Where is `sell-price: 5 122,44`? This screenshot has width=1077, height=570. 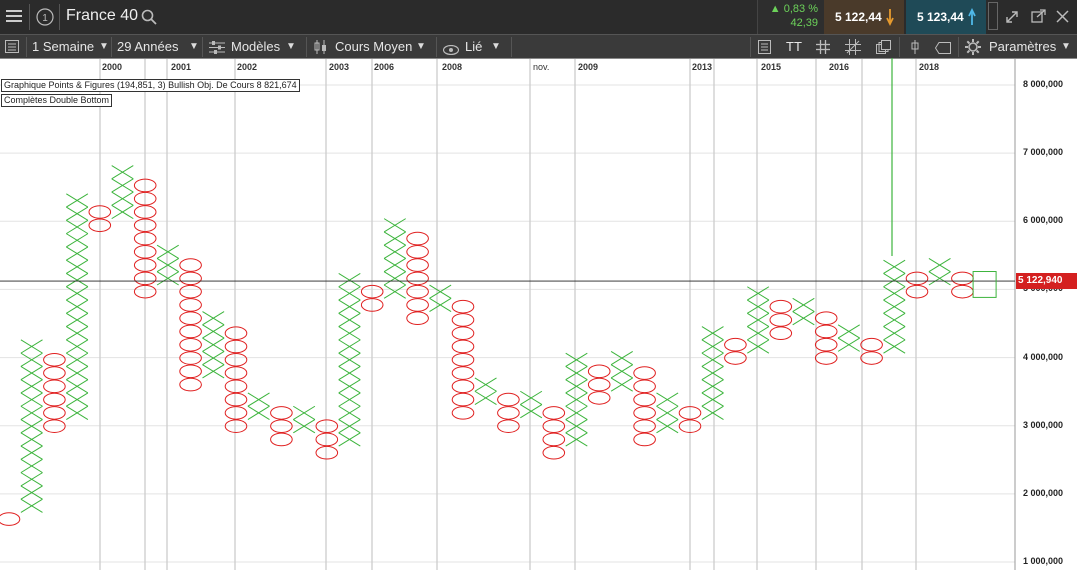 sell-price: 5 122,44 is located at coordinates (858, 17).